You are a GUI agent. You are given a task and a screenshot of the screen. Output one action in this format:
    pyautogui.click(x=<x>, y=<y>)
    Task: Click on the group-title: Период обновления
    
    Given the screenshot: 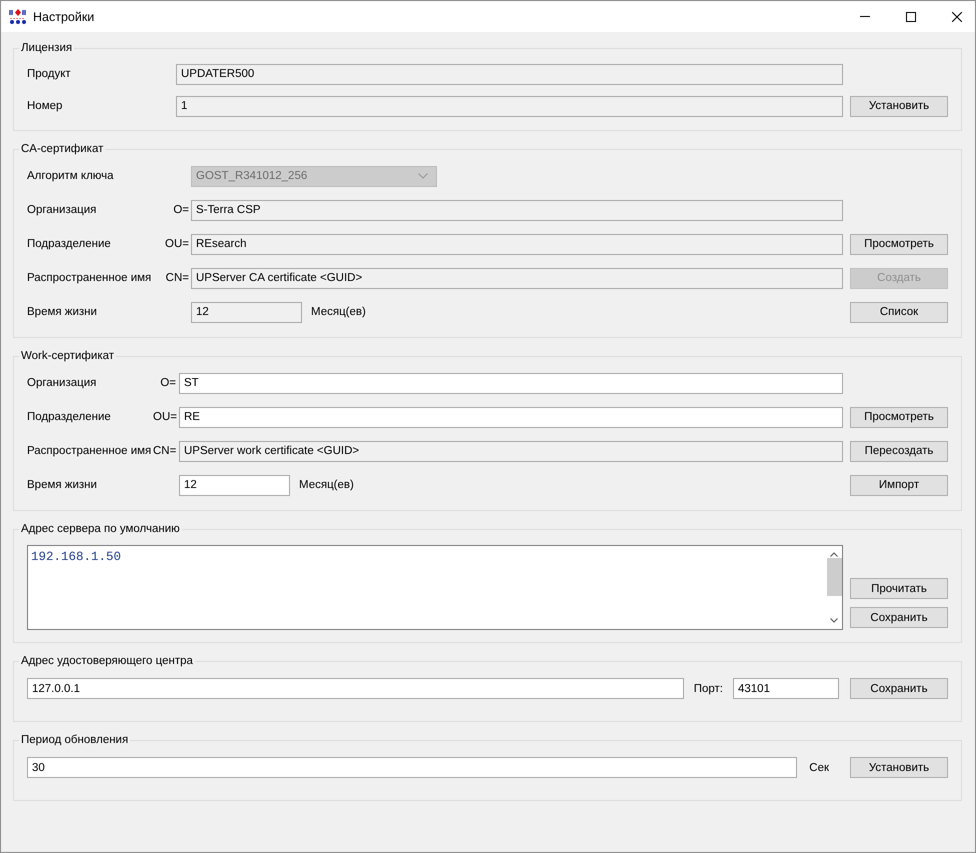 What is the action you would take?
    pyautogui.click(x=75, y=740)
    